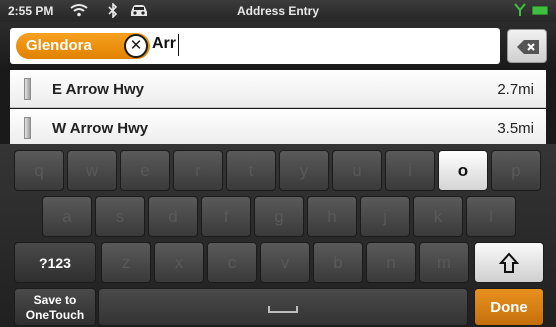  Describe the element at coordinates (278, 89) in the screenshot. I see `list-item: E Arrow Hwy 2.7mi` at that location.